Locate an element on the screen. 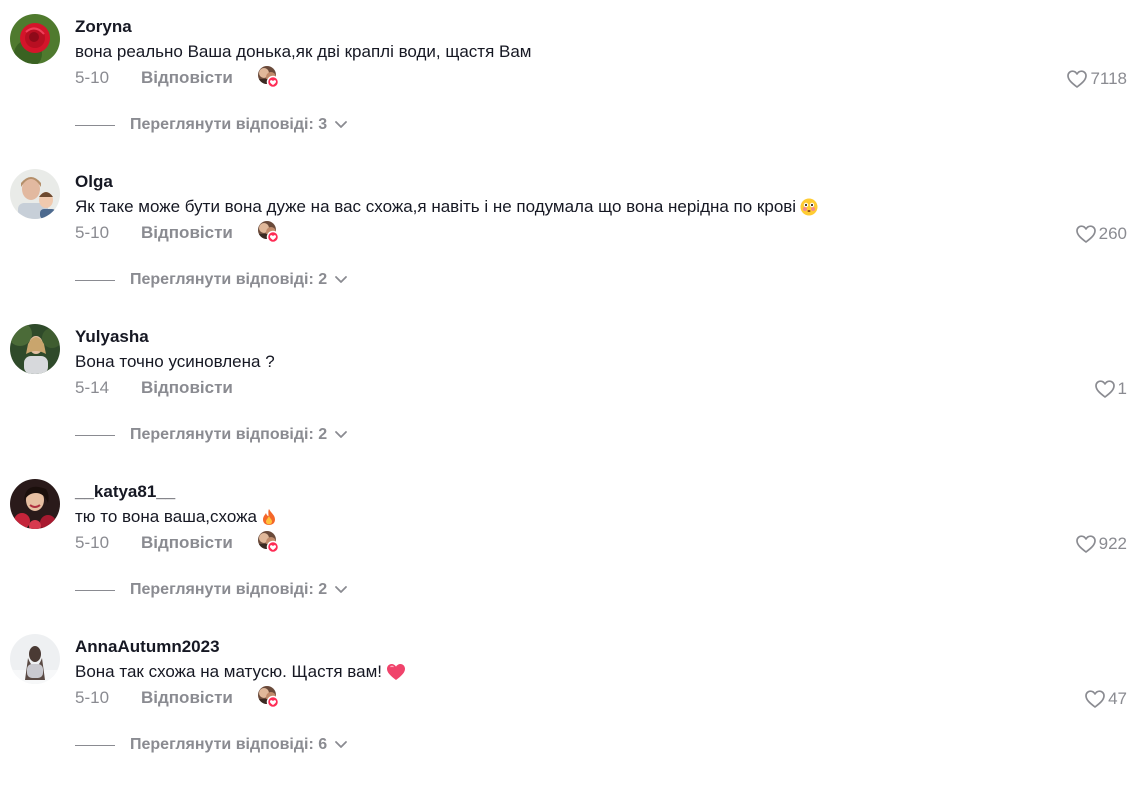  view-replies-label: Переглянути відповіді: 3 is located at coordinates (228, 125).